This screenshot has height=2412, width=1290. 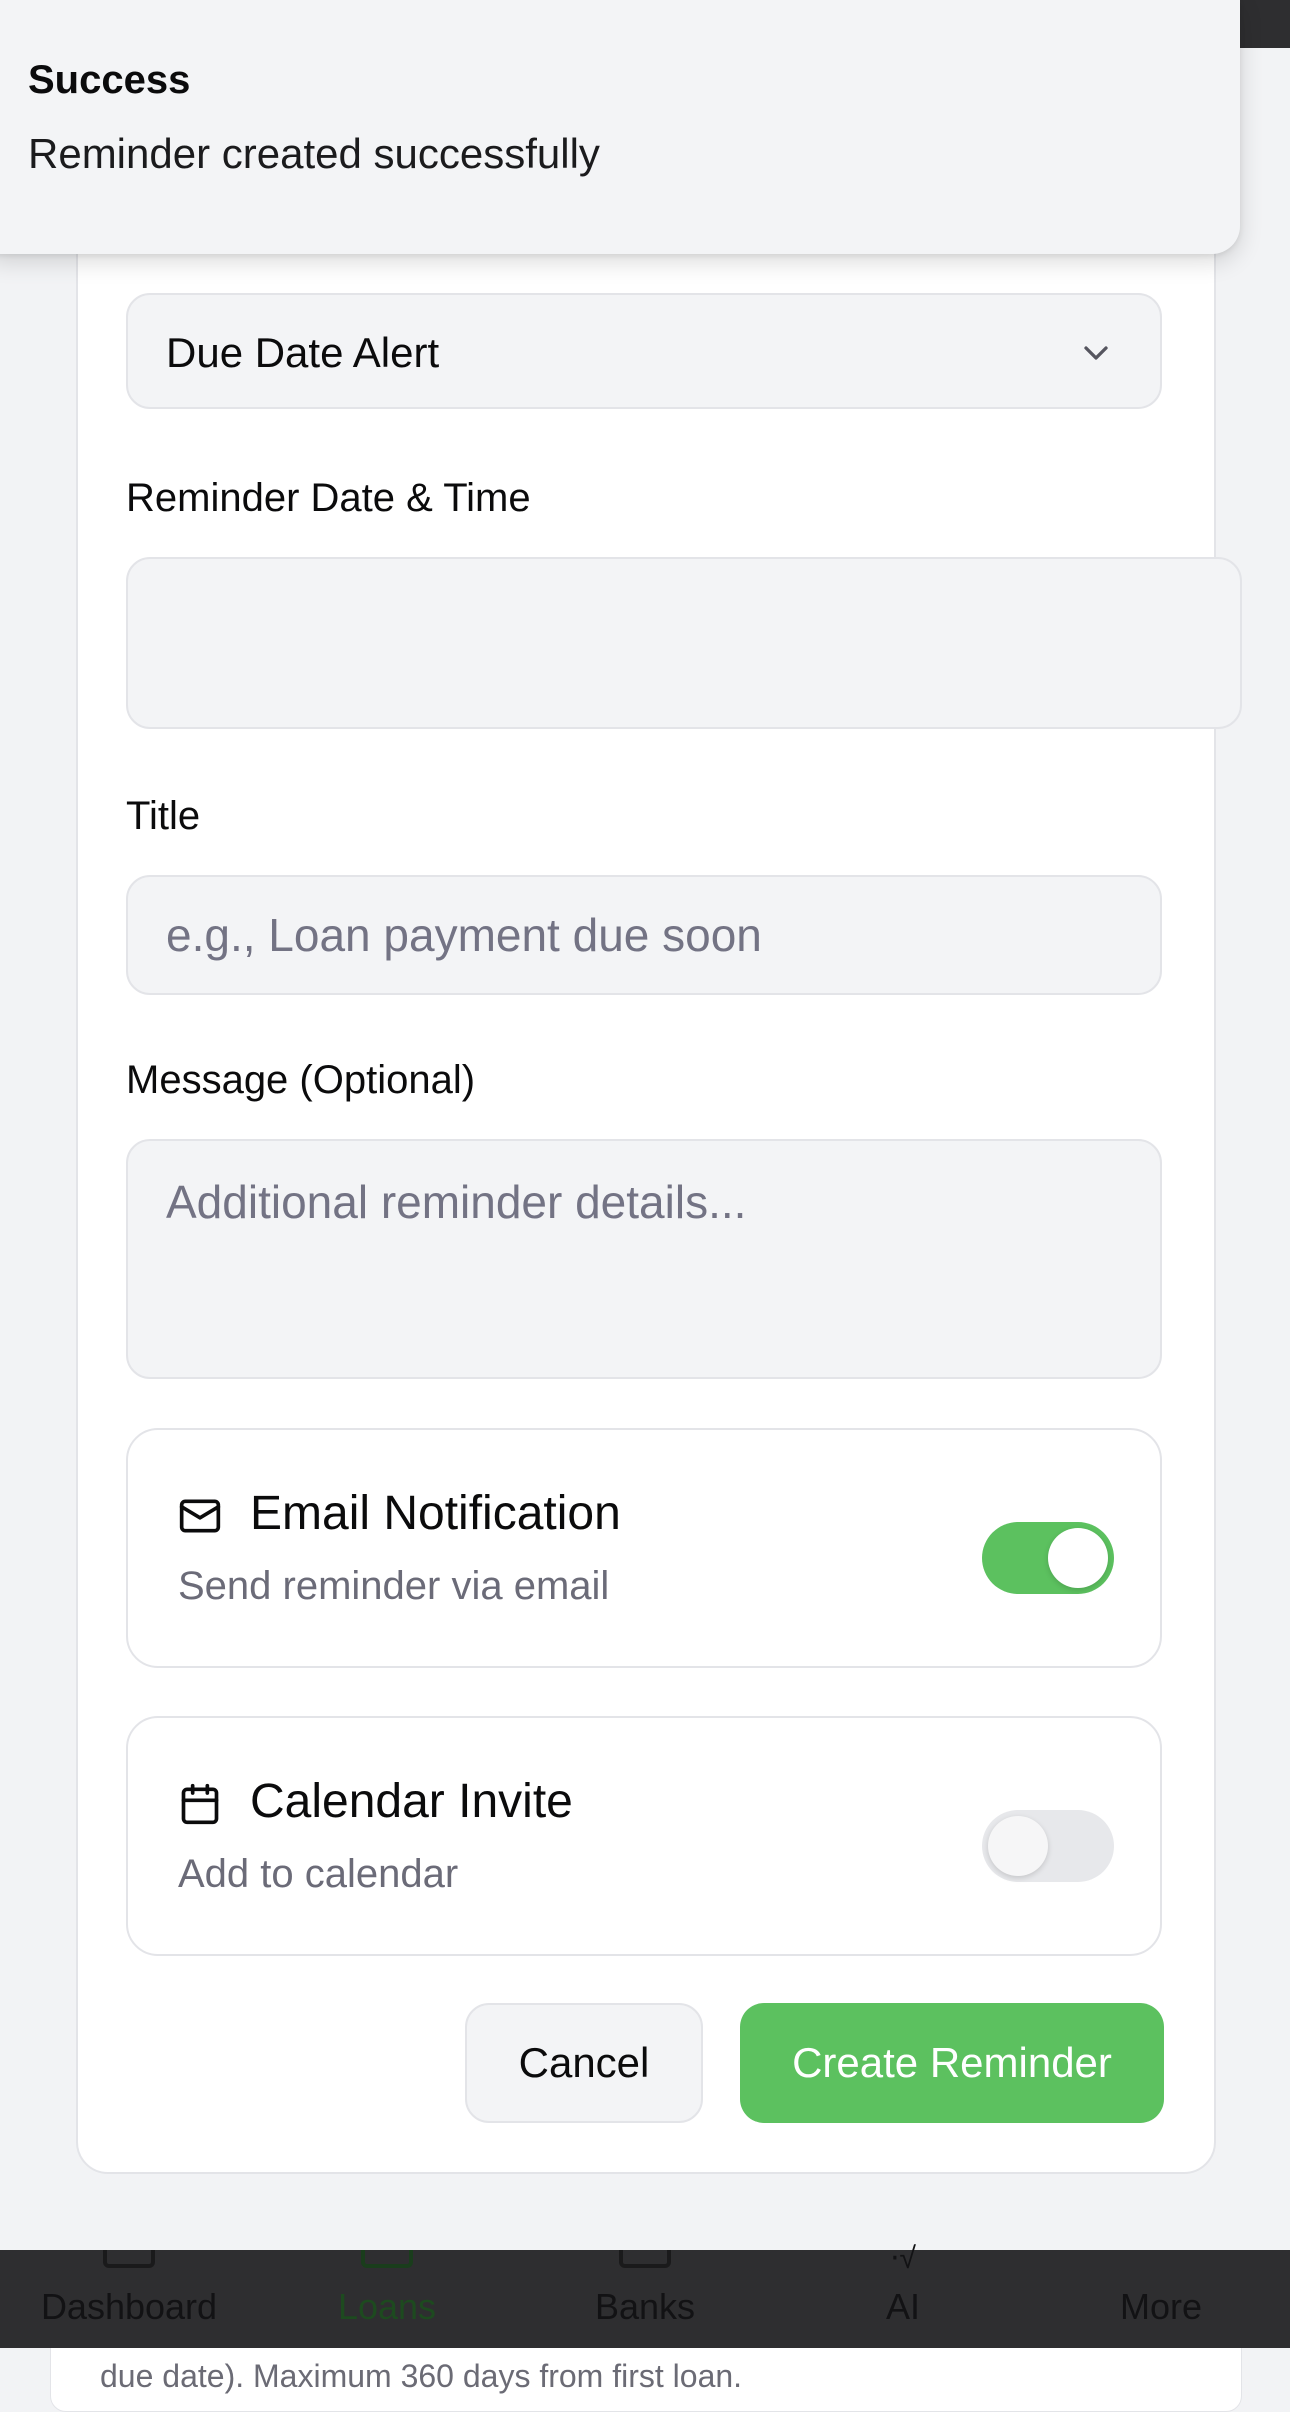 I want to click on nav-item-more: More, so click(x=1161, y=2299).